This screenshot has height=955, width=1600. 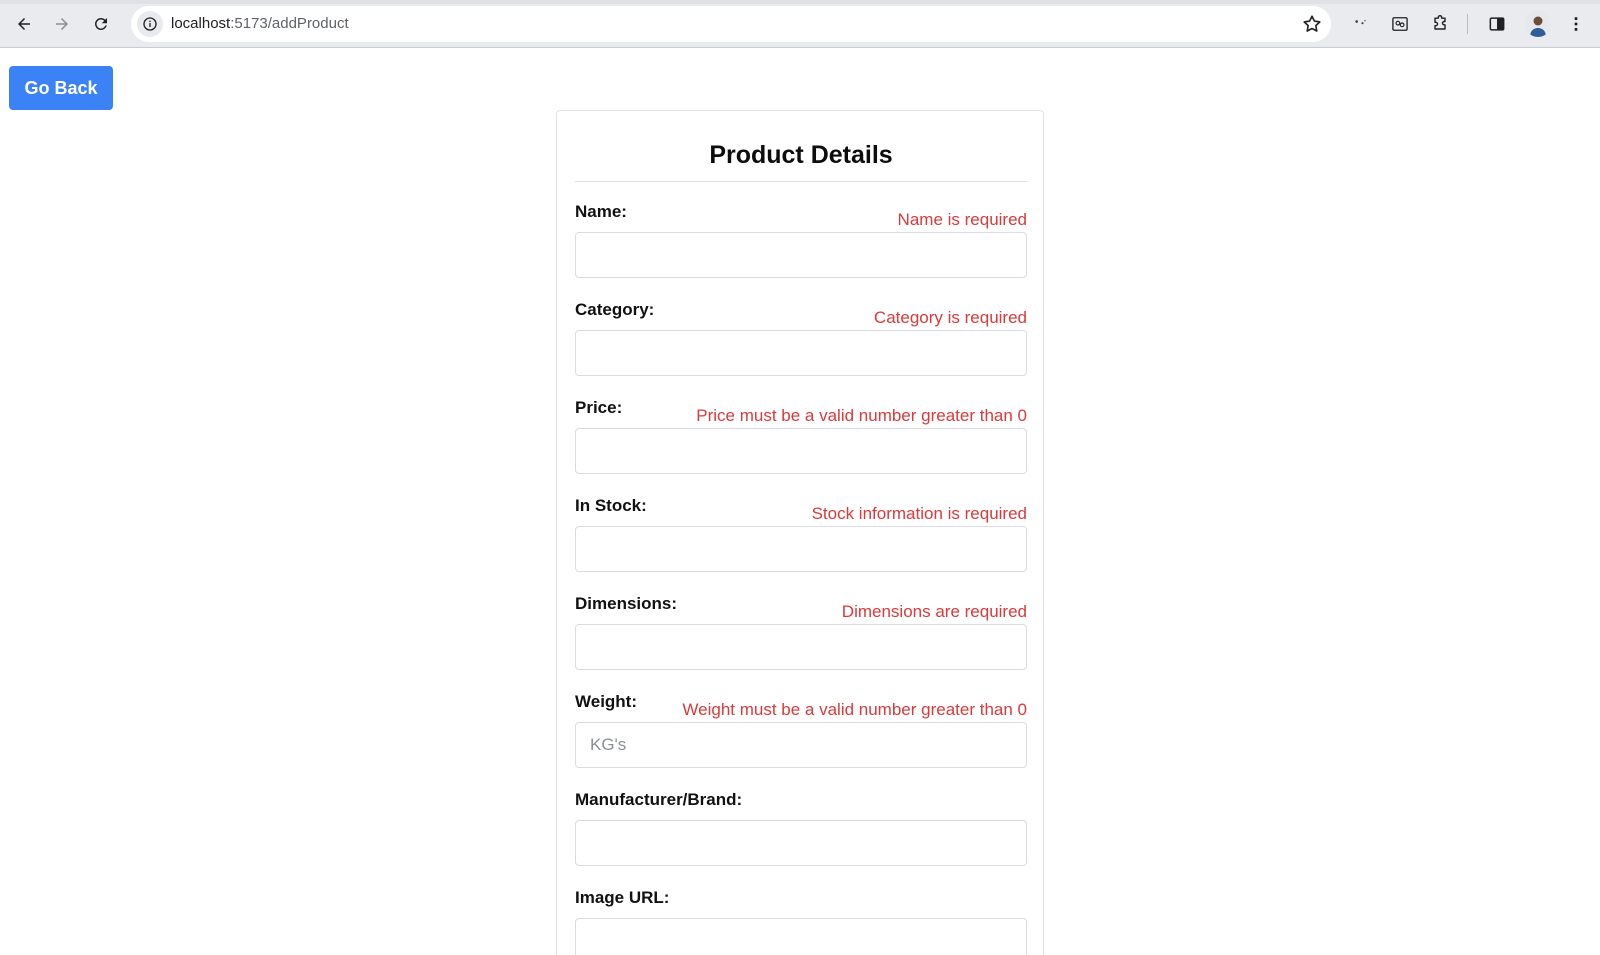 I want to click on in-stock-field-group: In Stock: Stock information is required, so click(x=801, y=537).